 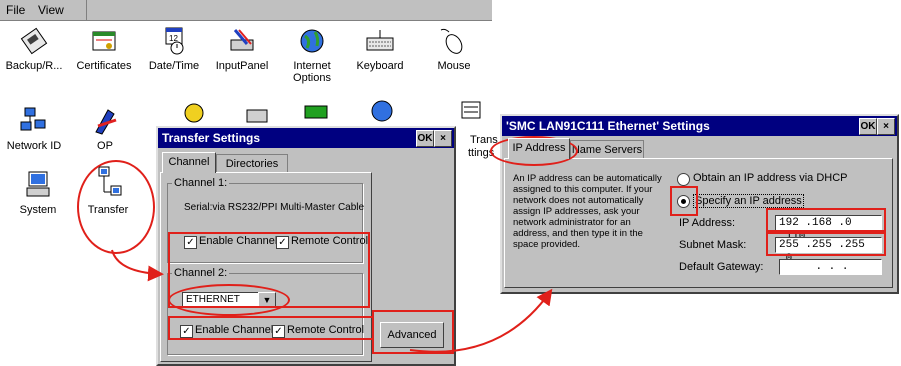 I want to click on arrow-transfer-to-channel2, so click(x=137, y=265).